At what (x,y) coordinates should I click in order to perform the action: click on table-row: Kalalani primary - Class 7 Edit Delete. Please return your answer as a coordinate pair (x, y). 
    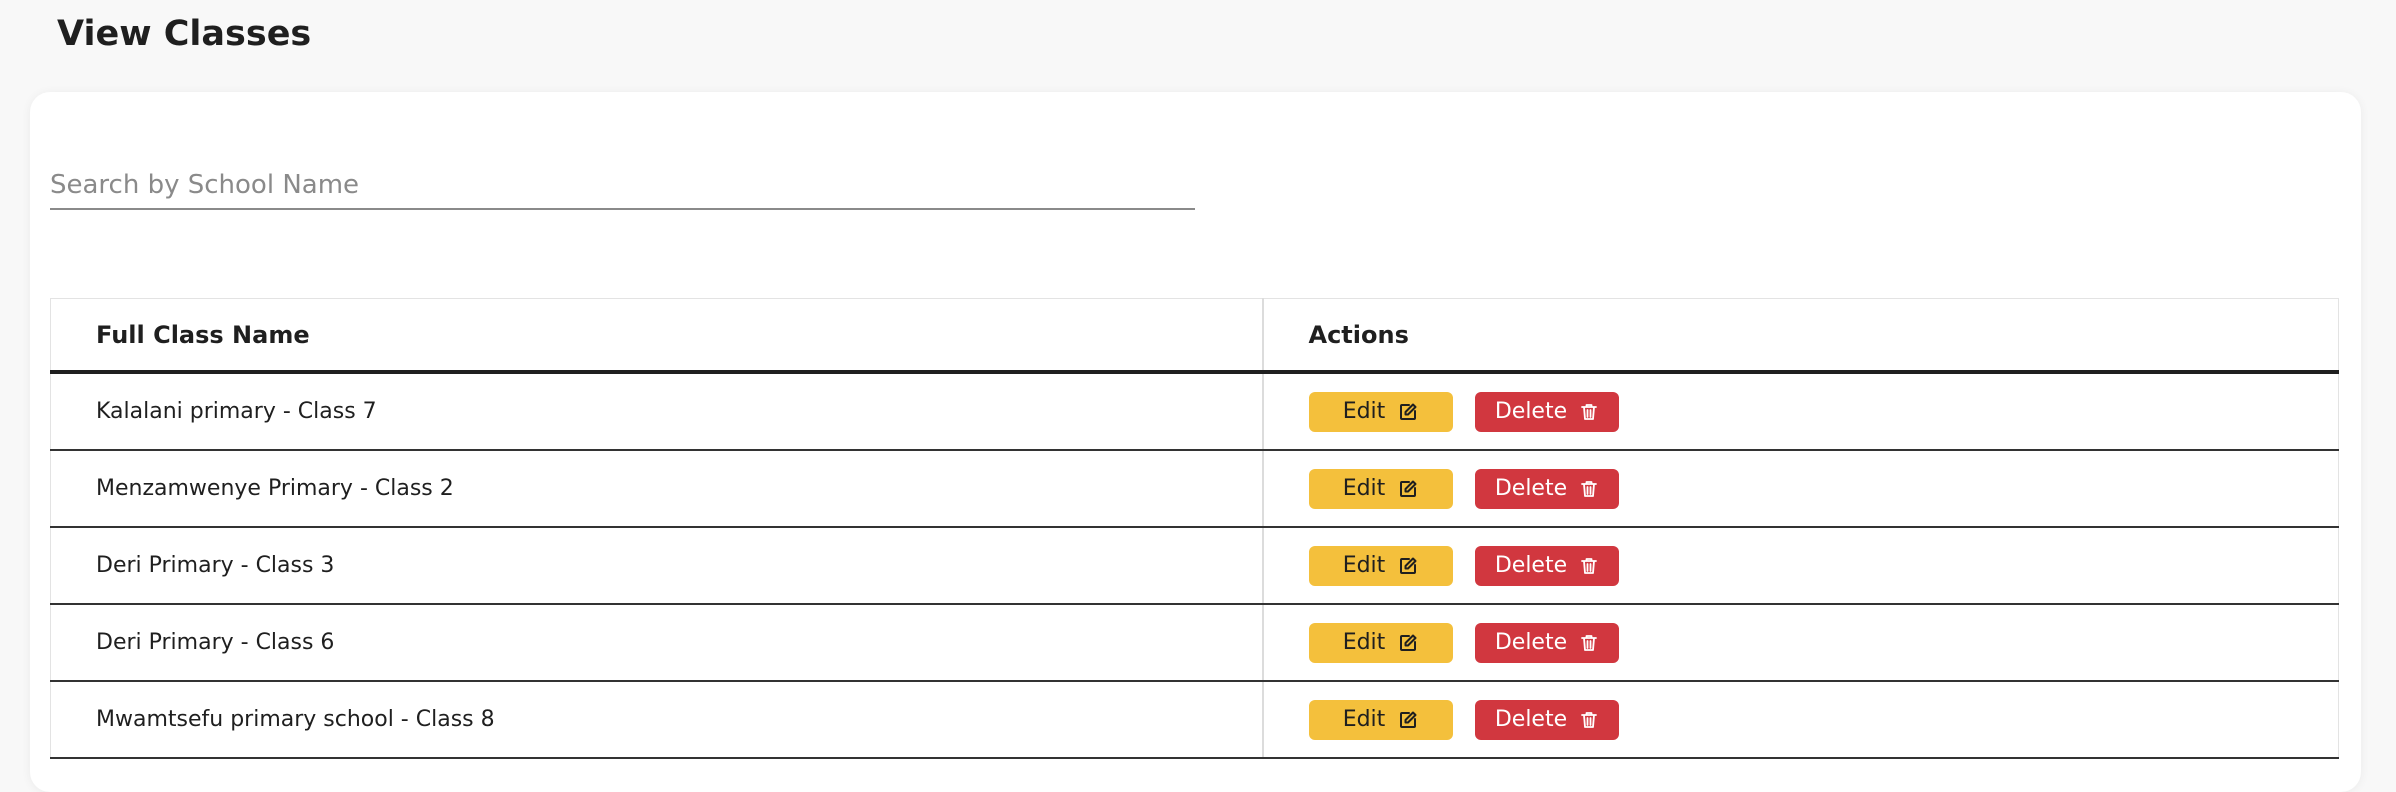
    Looking at the image, I should click on (1194, 411).